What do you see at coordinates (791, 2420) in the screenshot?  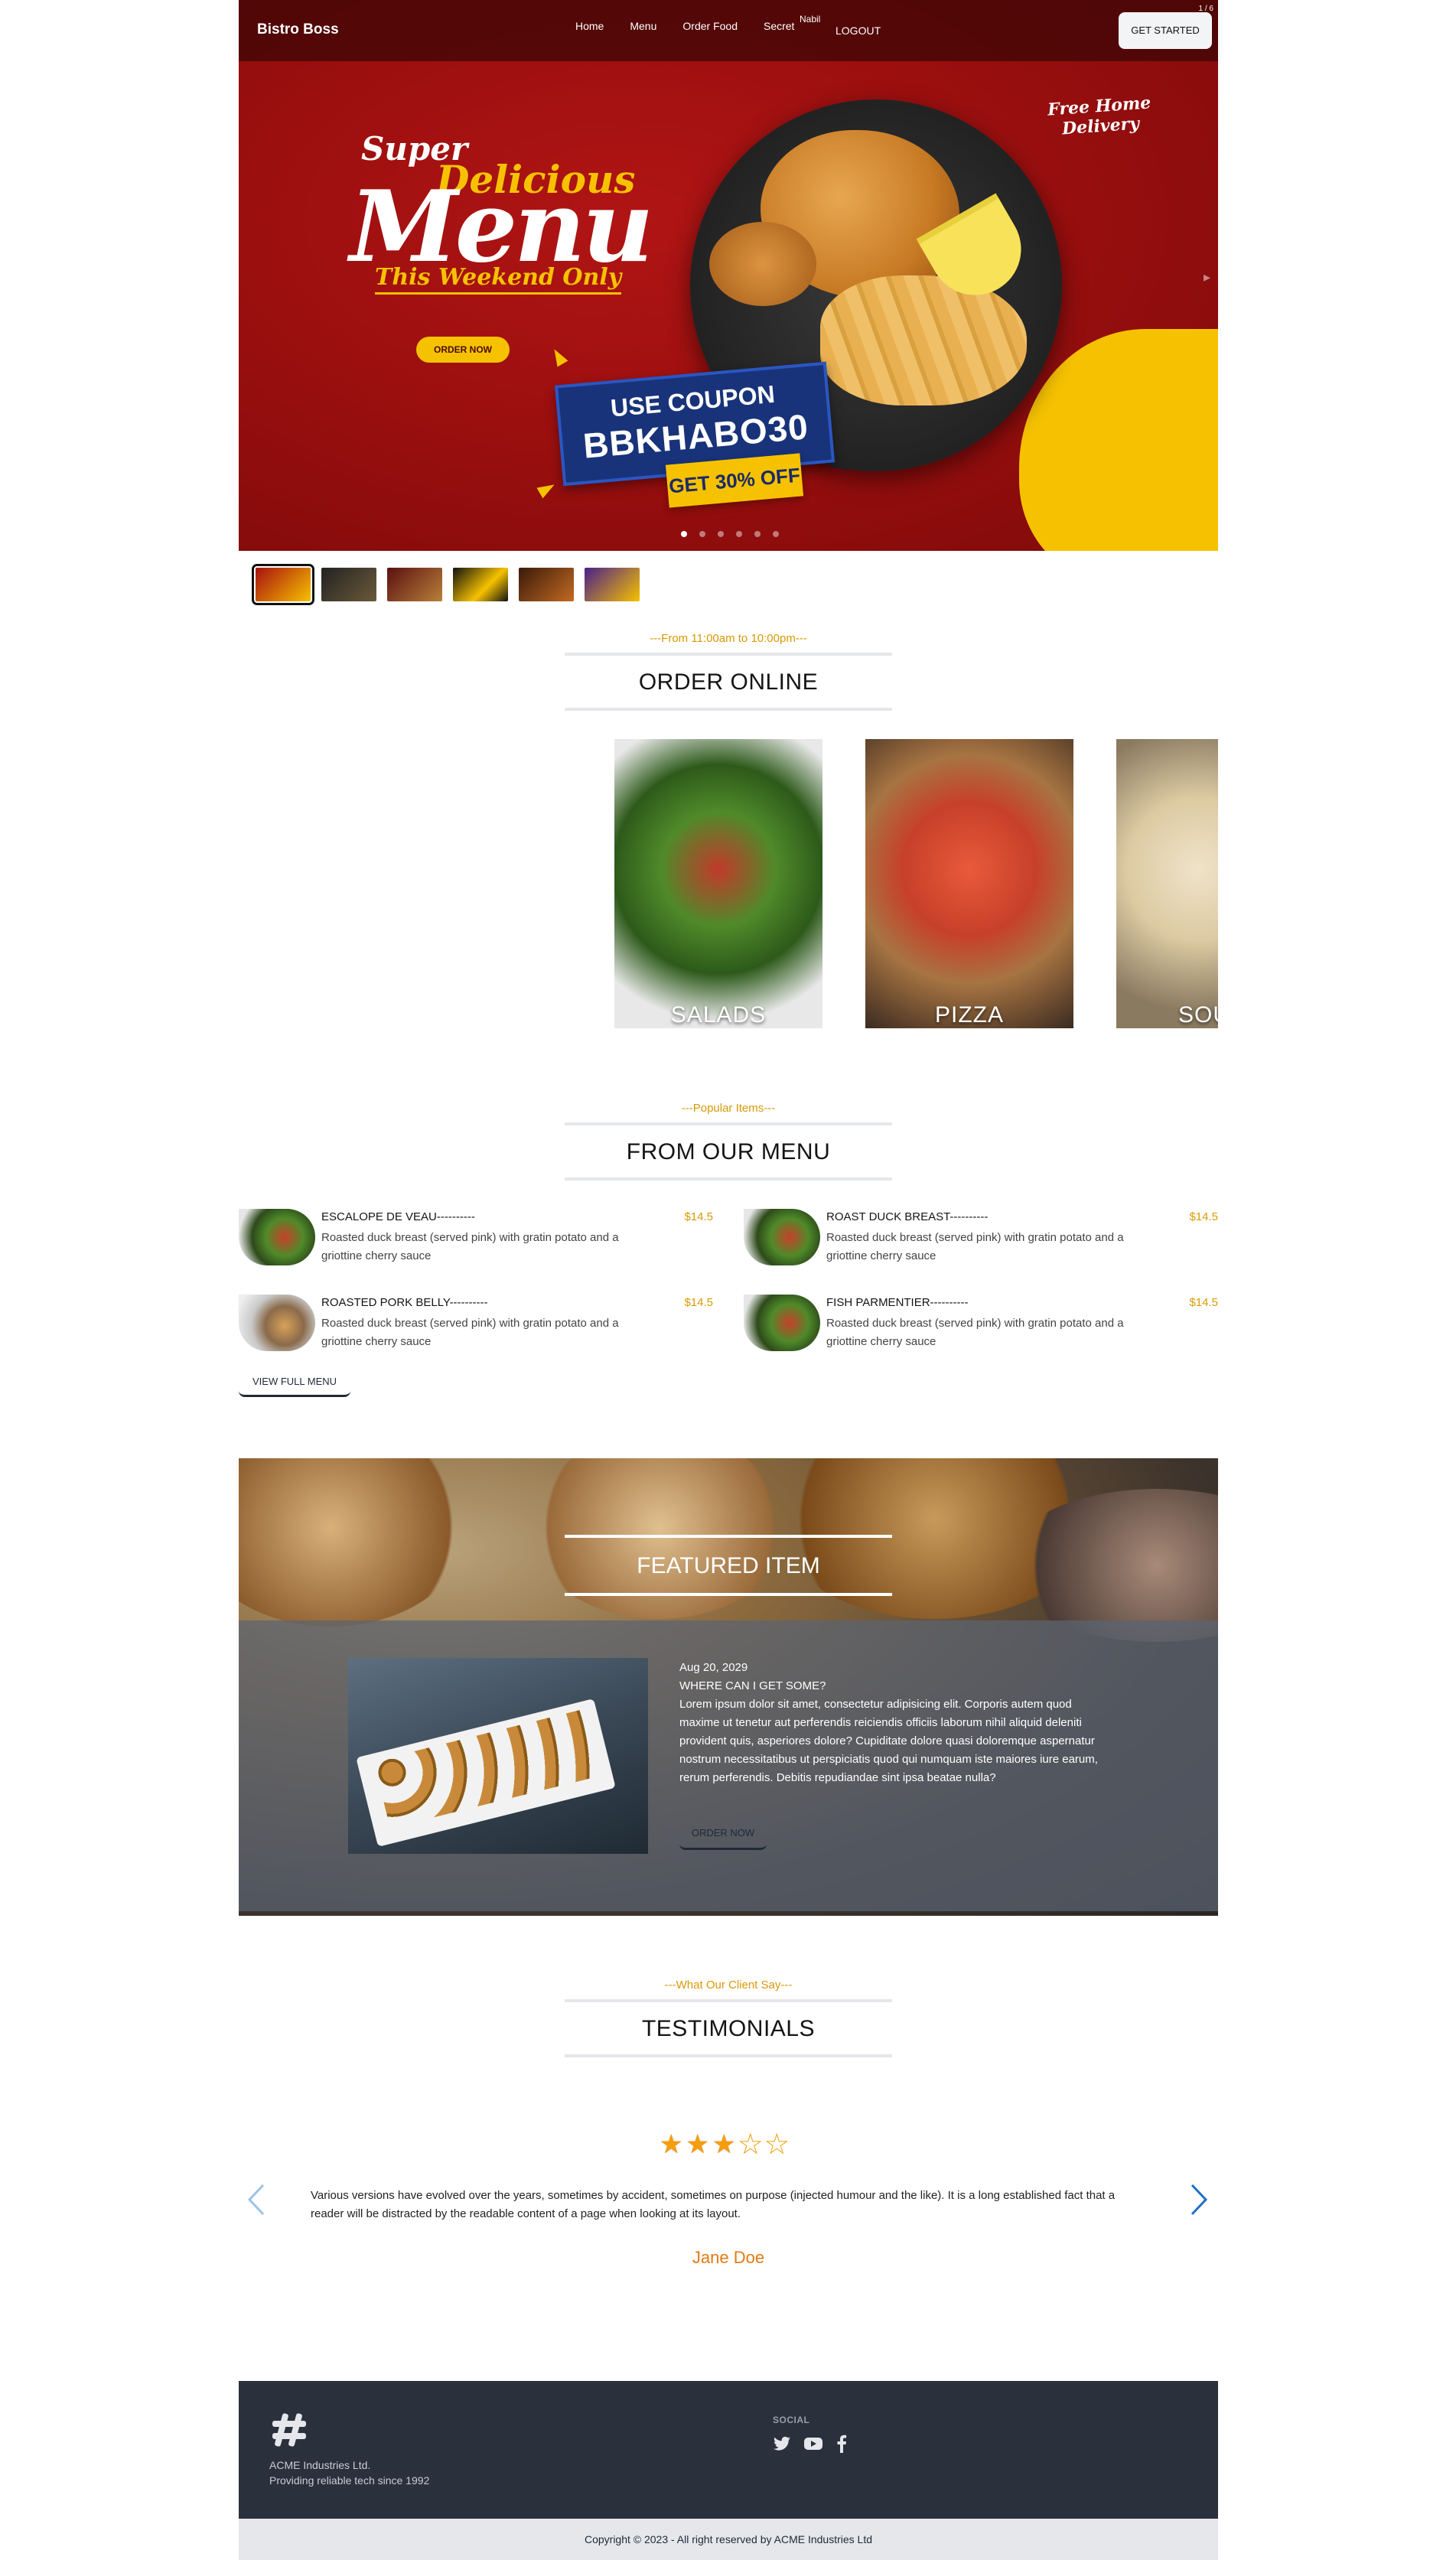 I see `social-heading: SOCIAL` at bounding box center [791, 2420].